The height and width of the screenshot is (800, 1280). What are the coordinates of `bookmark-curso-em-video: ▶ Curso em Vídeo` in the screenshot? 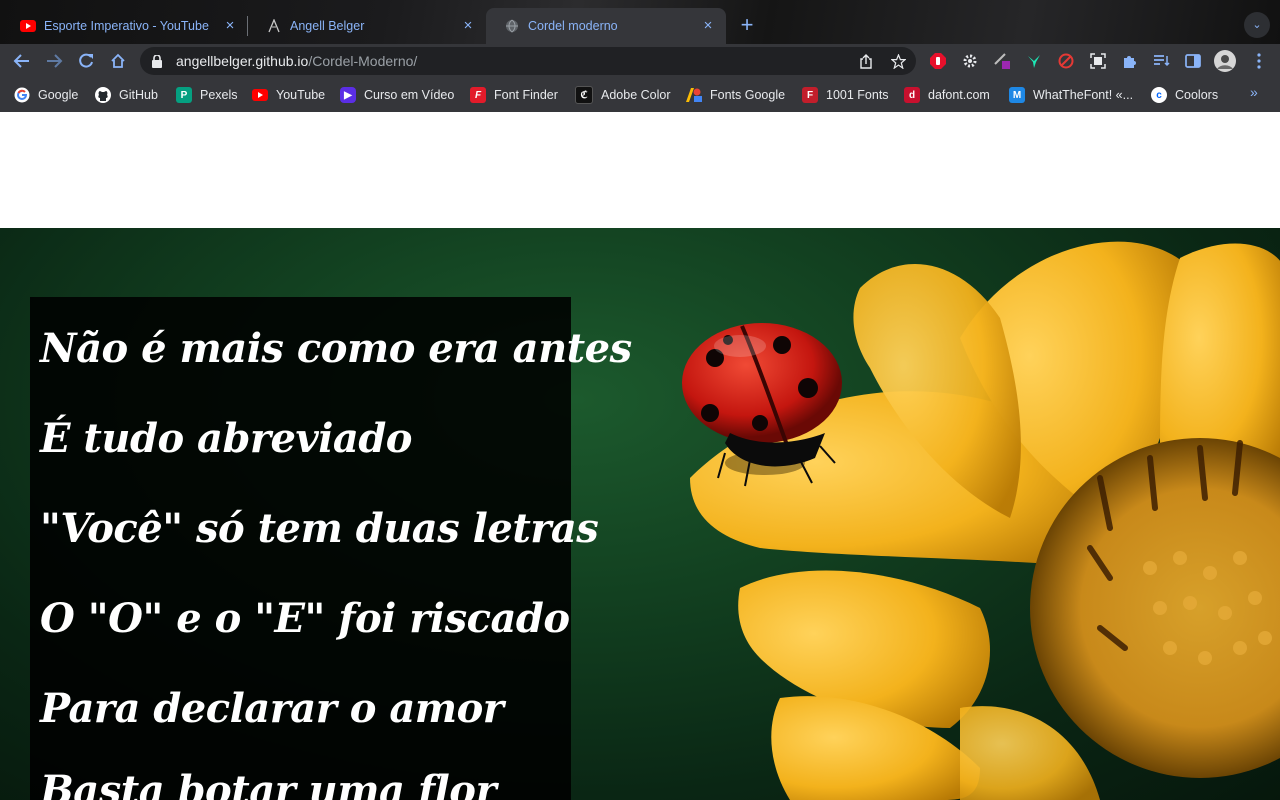 It's located at (397, 95).